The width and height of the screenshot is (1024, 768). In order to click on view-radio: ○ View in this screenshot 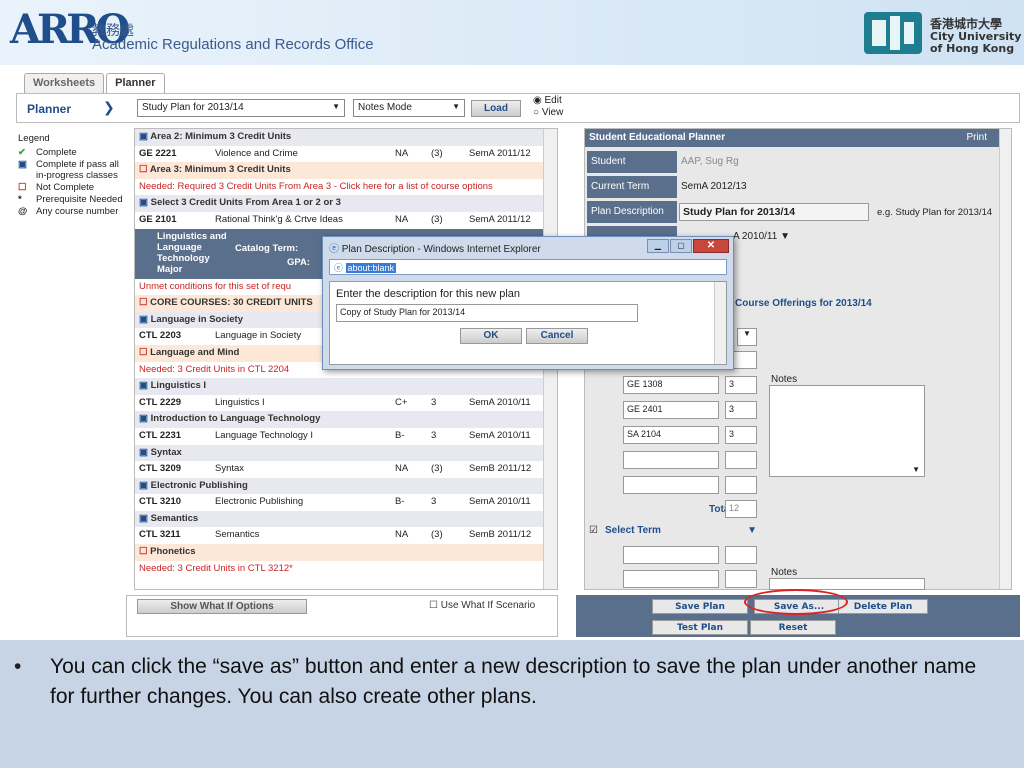, I will do `click(548, 112)`.